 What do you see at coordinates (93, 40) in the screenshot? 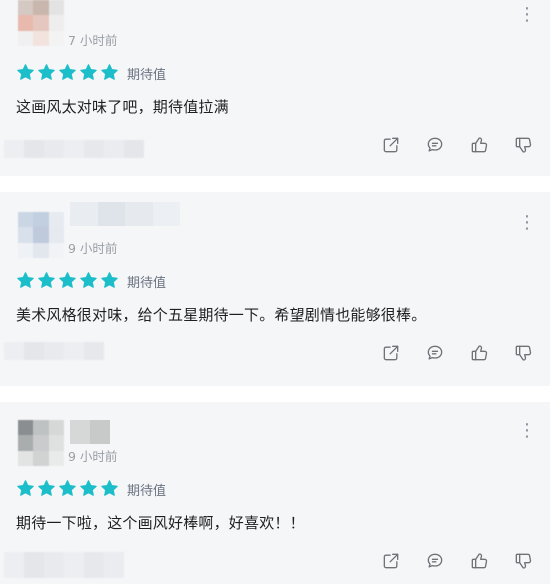
I see `review-time: 7 小时前` at bounding box center [93, 40].